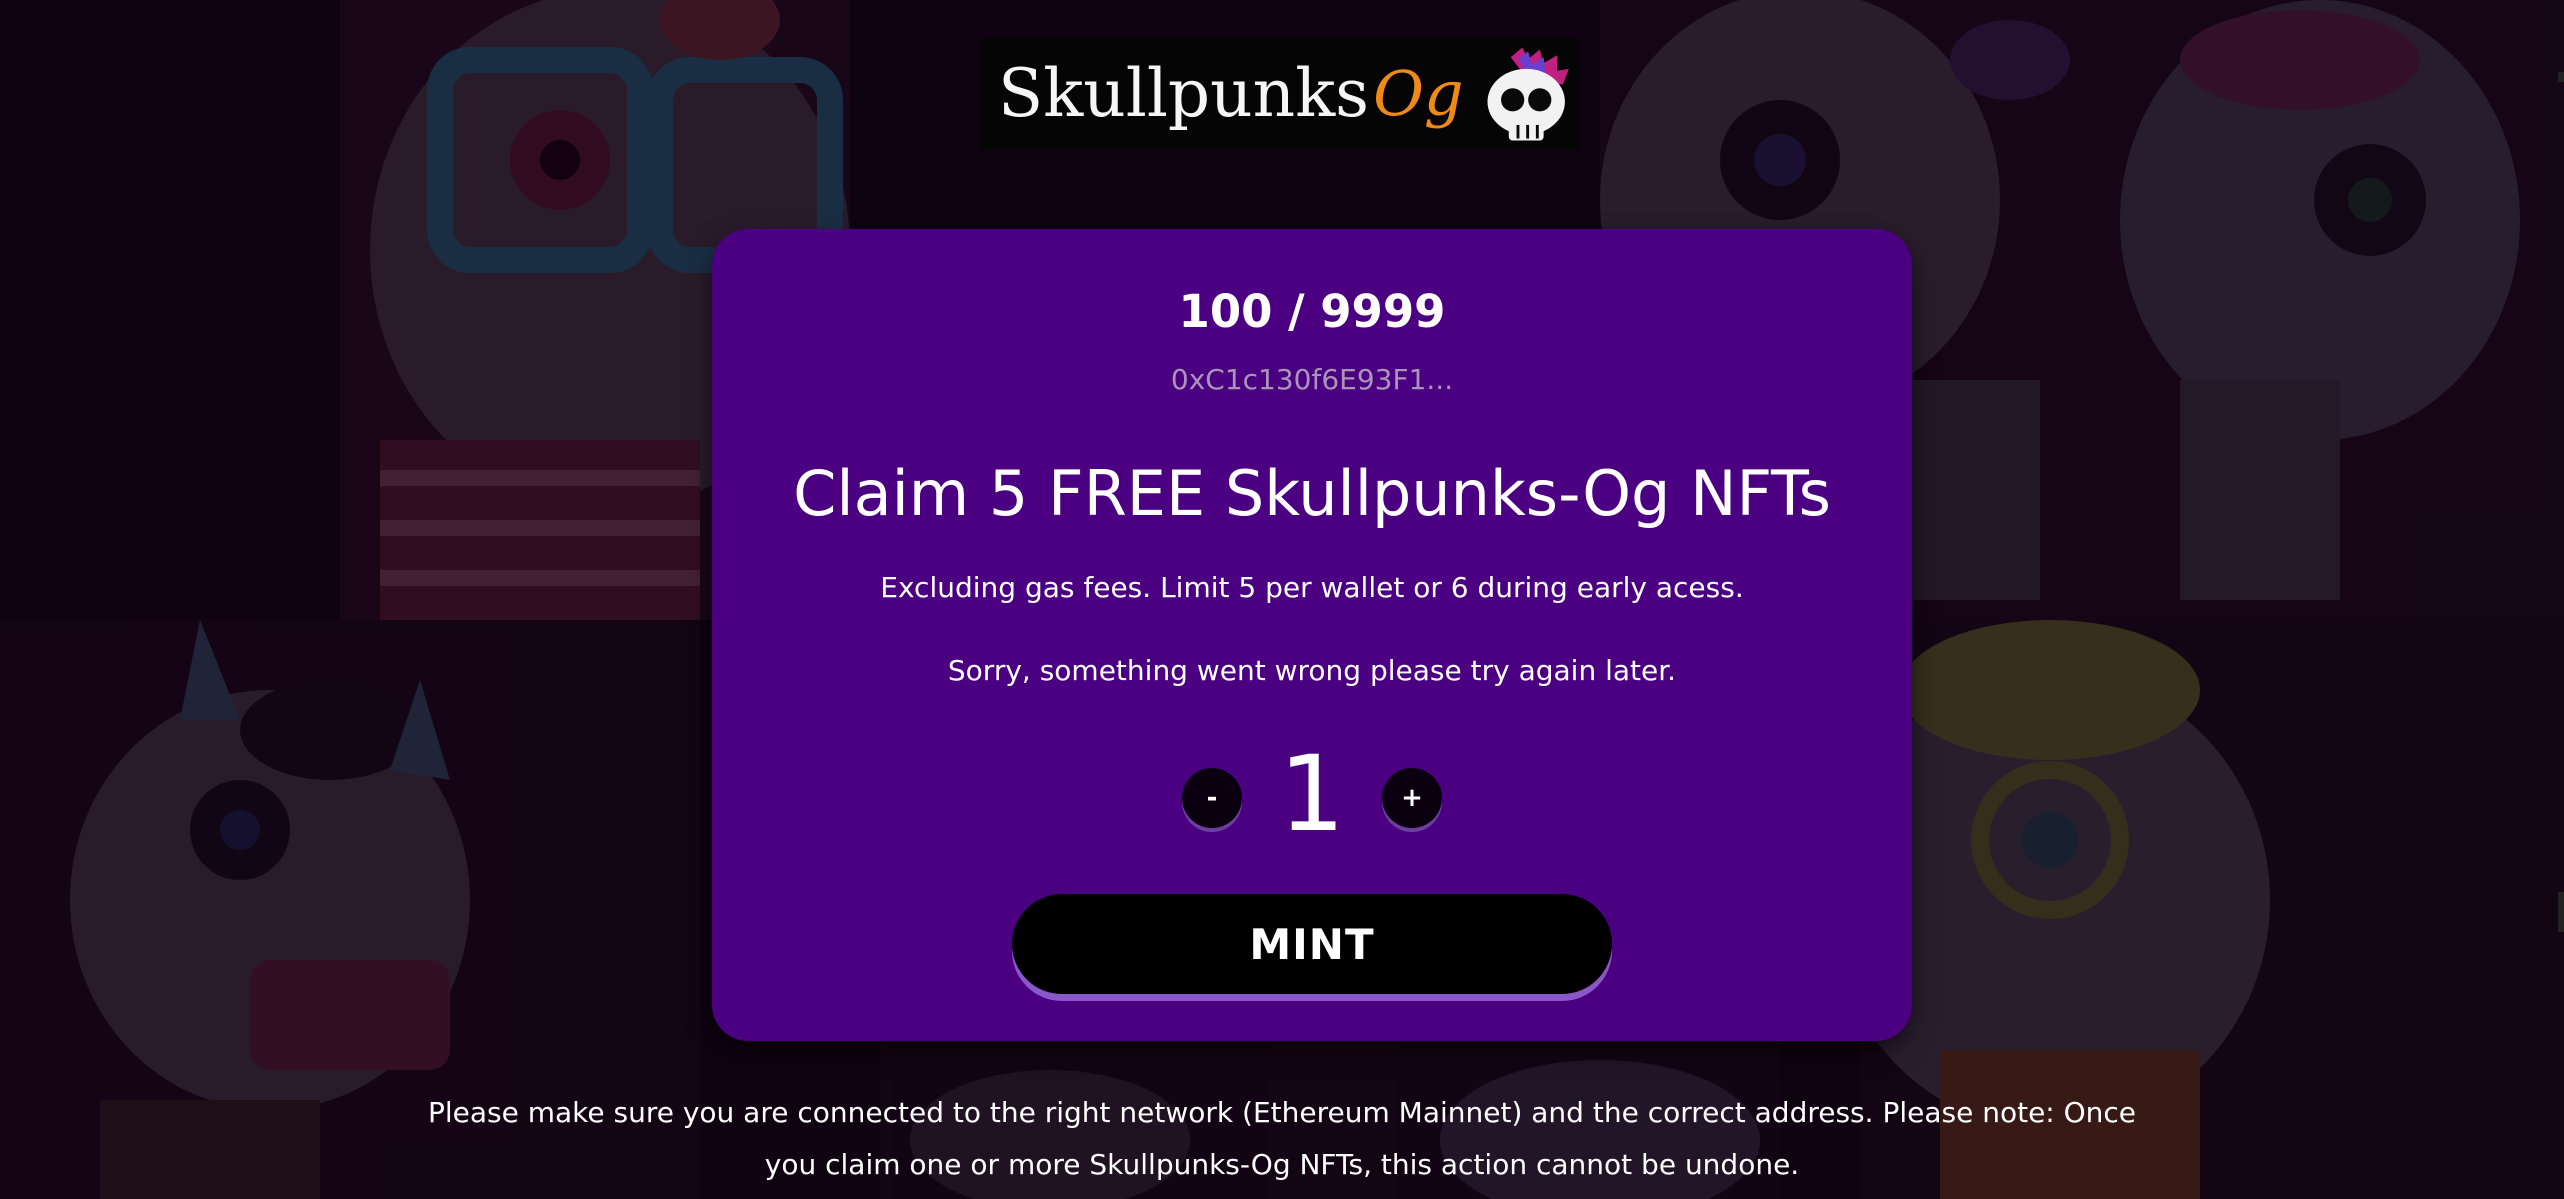 Image resolution: width=2564 pixels, height=1199 pixels. Describe the element at coordinates (2561, 77) in the screenshot. I see `scrollbar-thumb-top` at that location.